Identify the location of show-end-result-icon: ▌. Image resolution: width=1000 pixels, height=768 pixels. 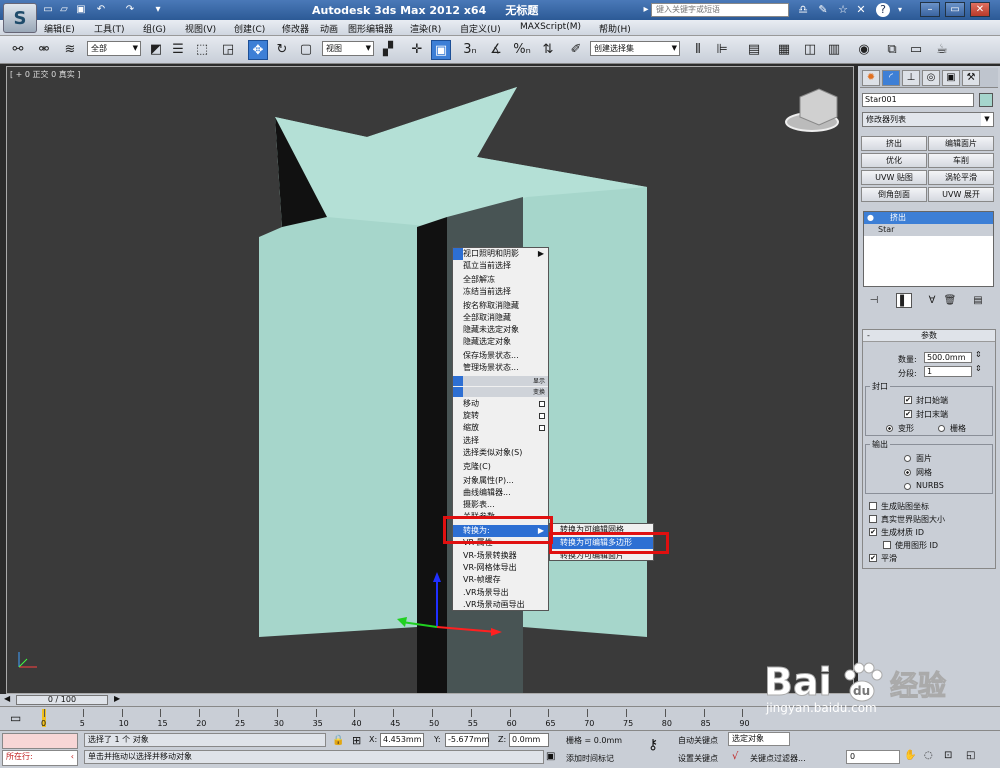
(904, 300).